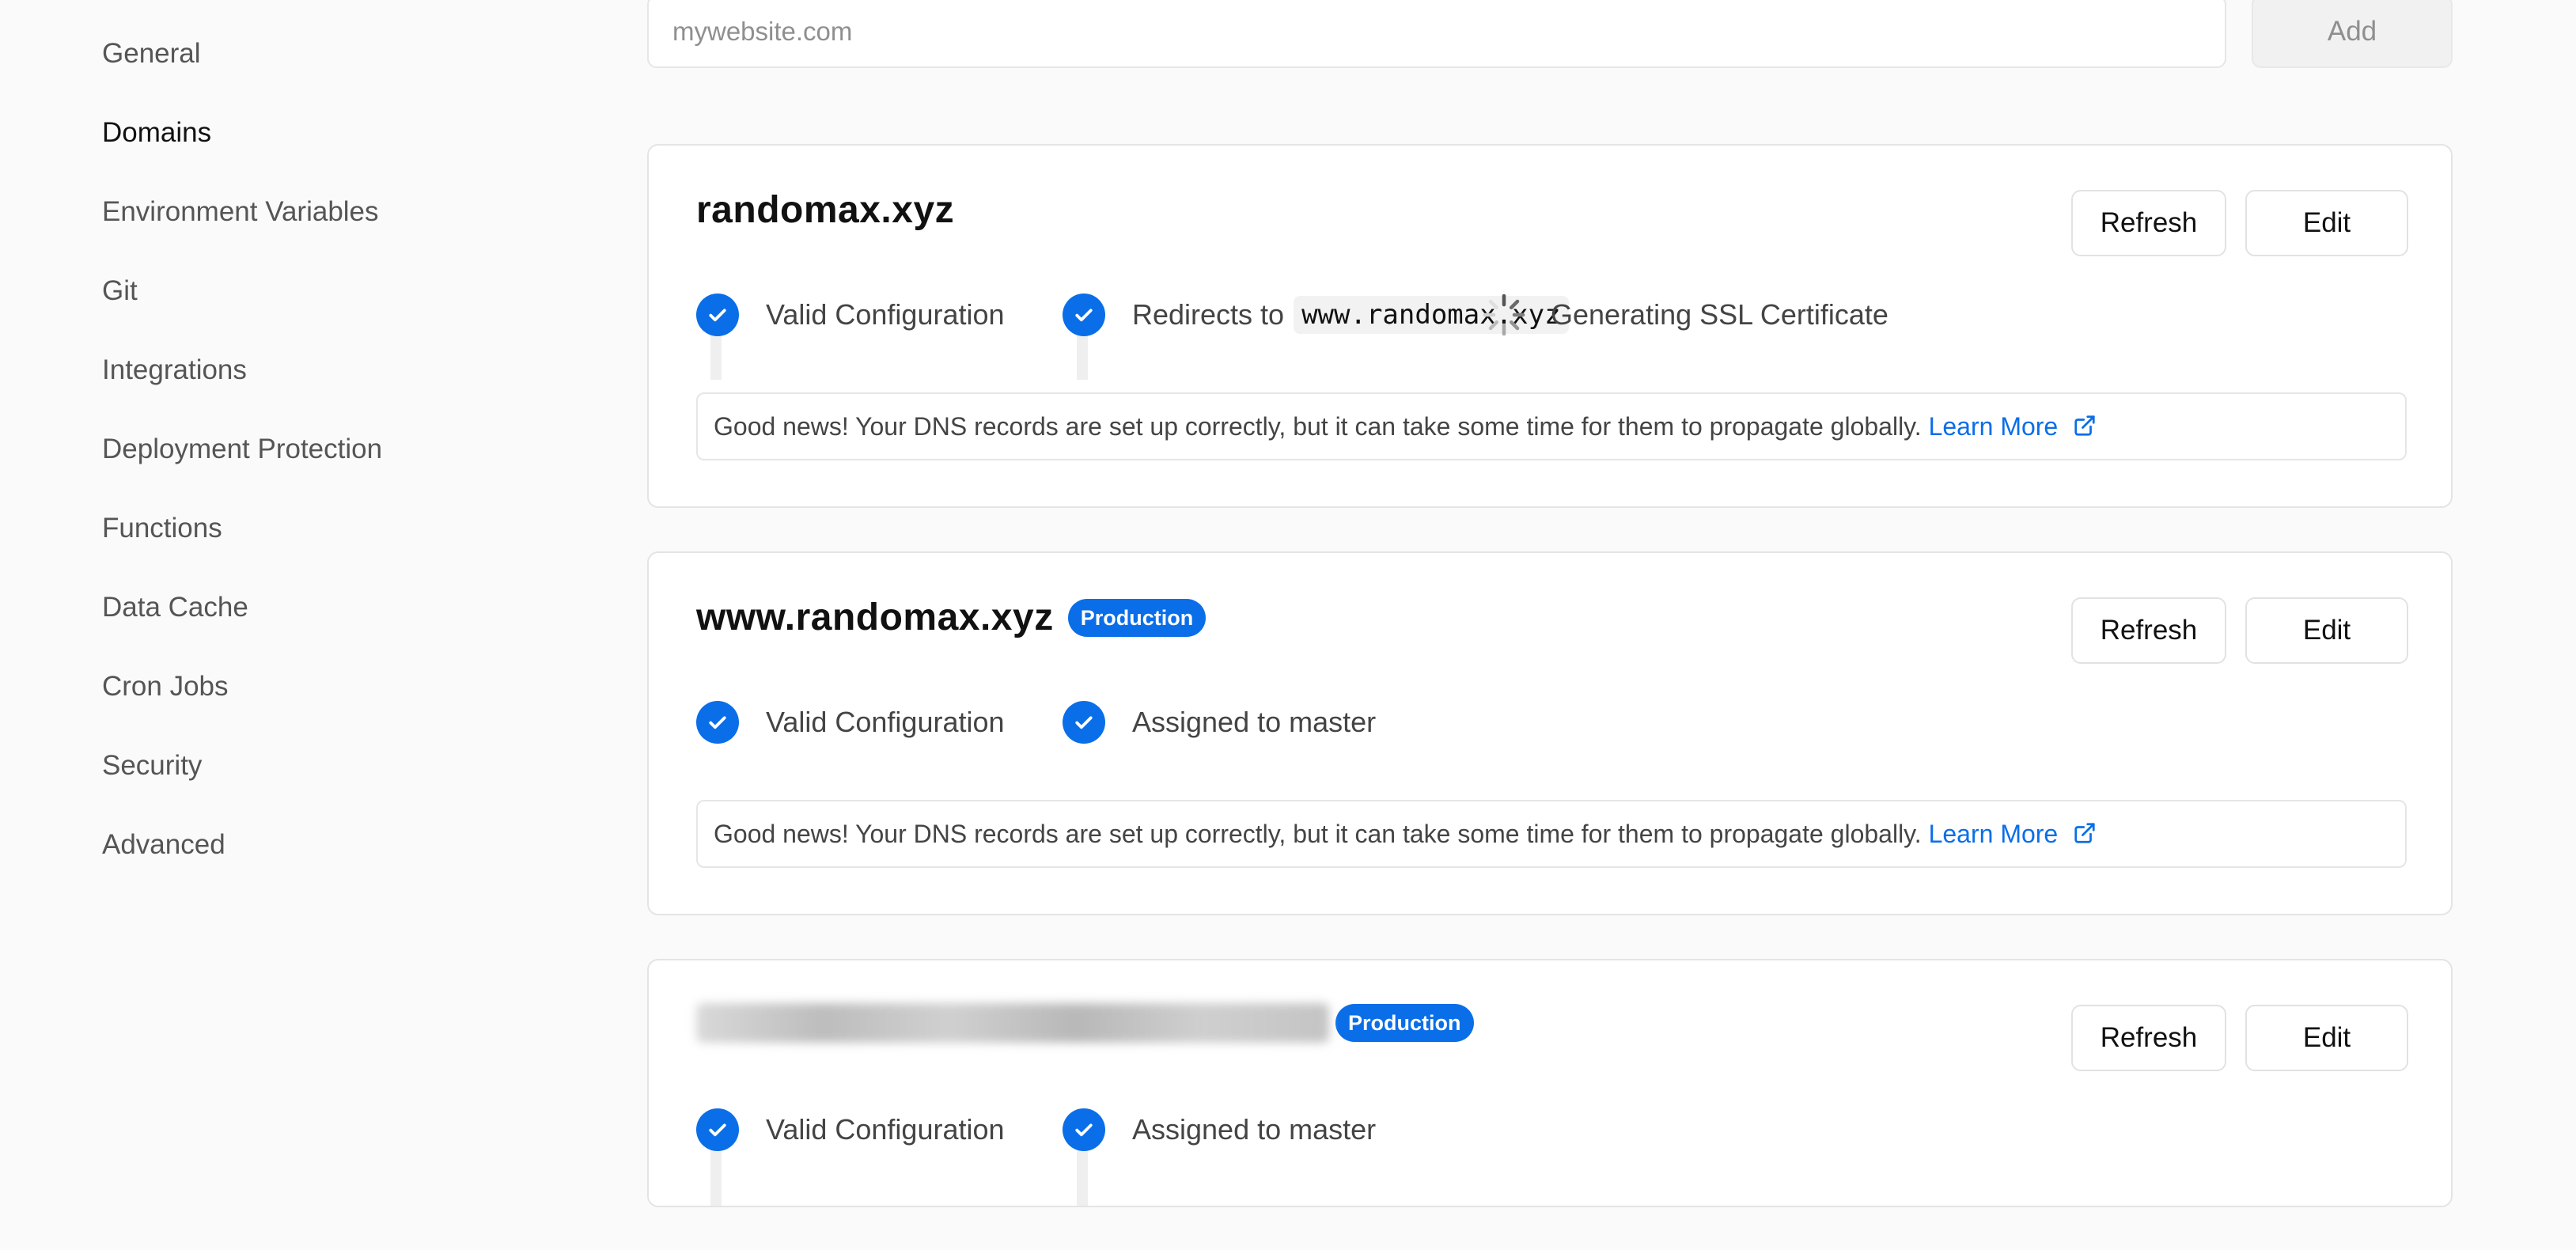 The width and height of the screenshot is (2576, 1250). I want to click on sidebar-item-environment-variables: Environment Variables, so click(323, 226).